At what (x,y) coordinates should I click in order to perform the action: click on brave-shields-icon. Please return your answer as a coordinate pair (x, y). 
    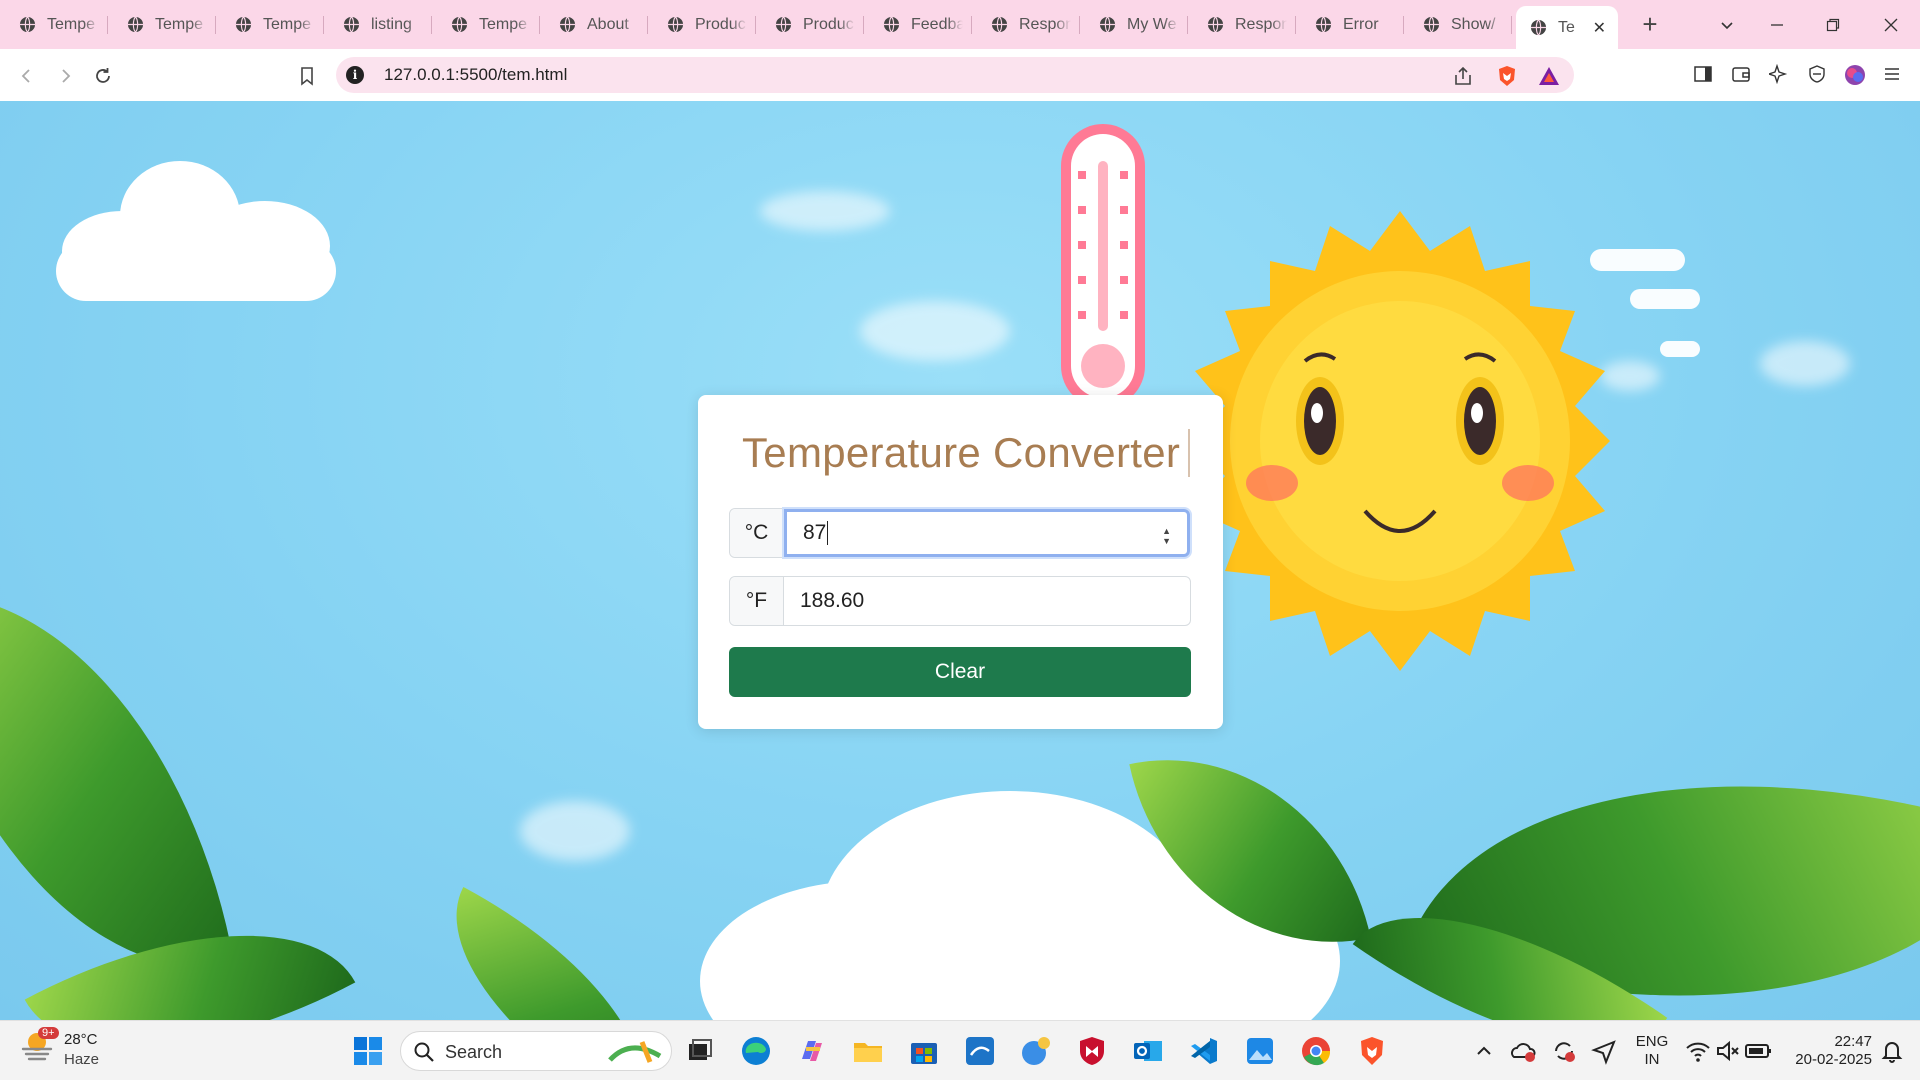
    Looking at the image, I should click on (1507, 76).